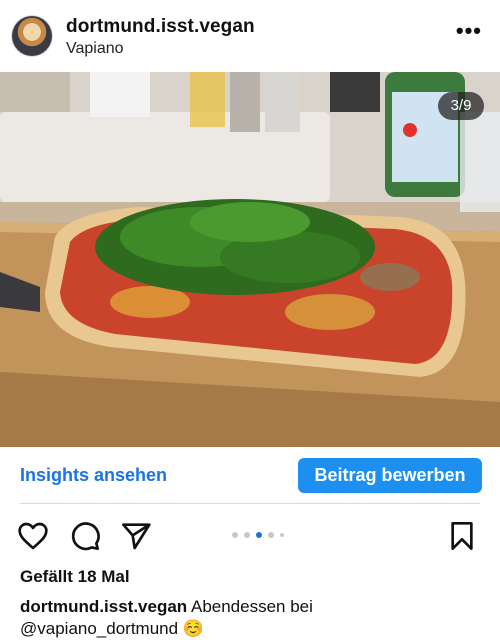 This screenshot has width=500, height=640. I want to click on carousel-indicator, so click(258, 535).